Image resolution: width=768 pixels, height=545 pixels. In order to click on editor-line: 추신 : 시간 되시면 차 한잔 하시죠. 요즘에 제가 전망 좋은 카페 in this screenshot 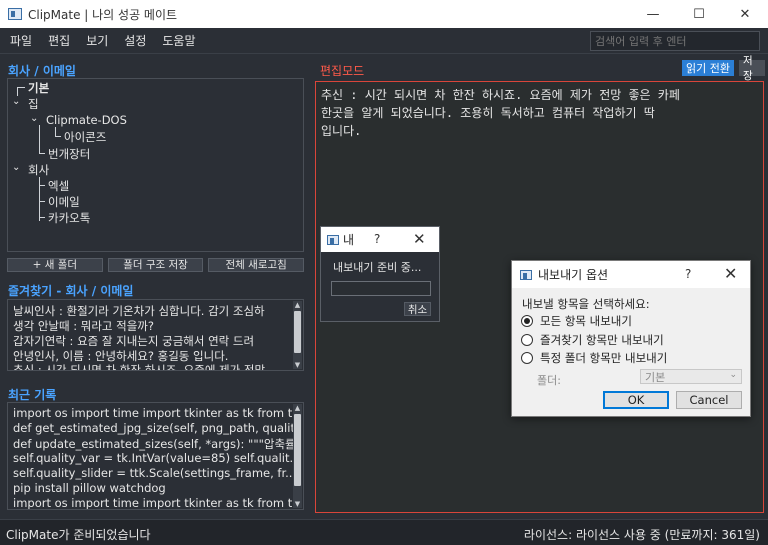, I will do `click(500, 95)`.